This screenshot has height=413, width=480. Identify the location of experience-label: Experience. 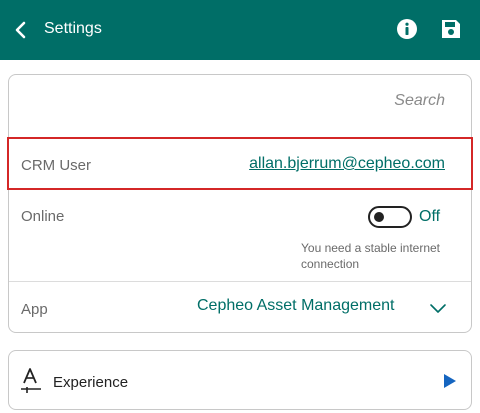
(91, 382).